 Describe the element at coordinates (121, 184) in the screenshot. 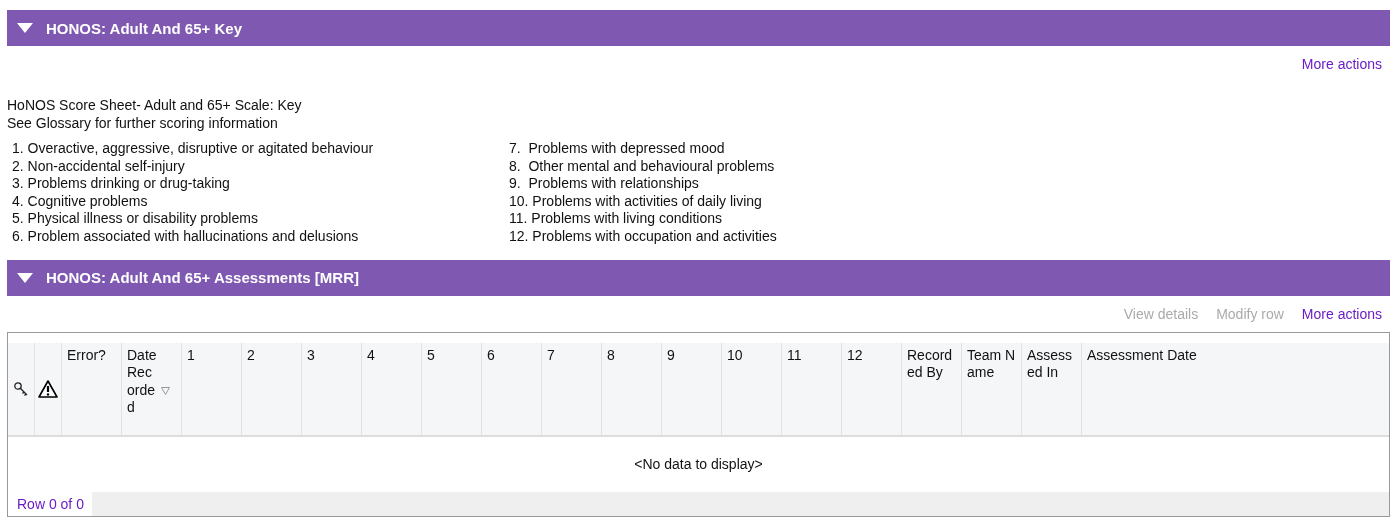

I see `key-item: 3. Problems drinking or drug-taking` at that location.